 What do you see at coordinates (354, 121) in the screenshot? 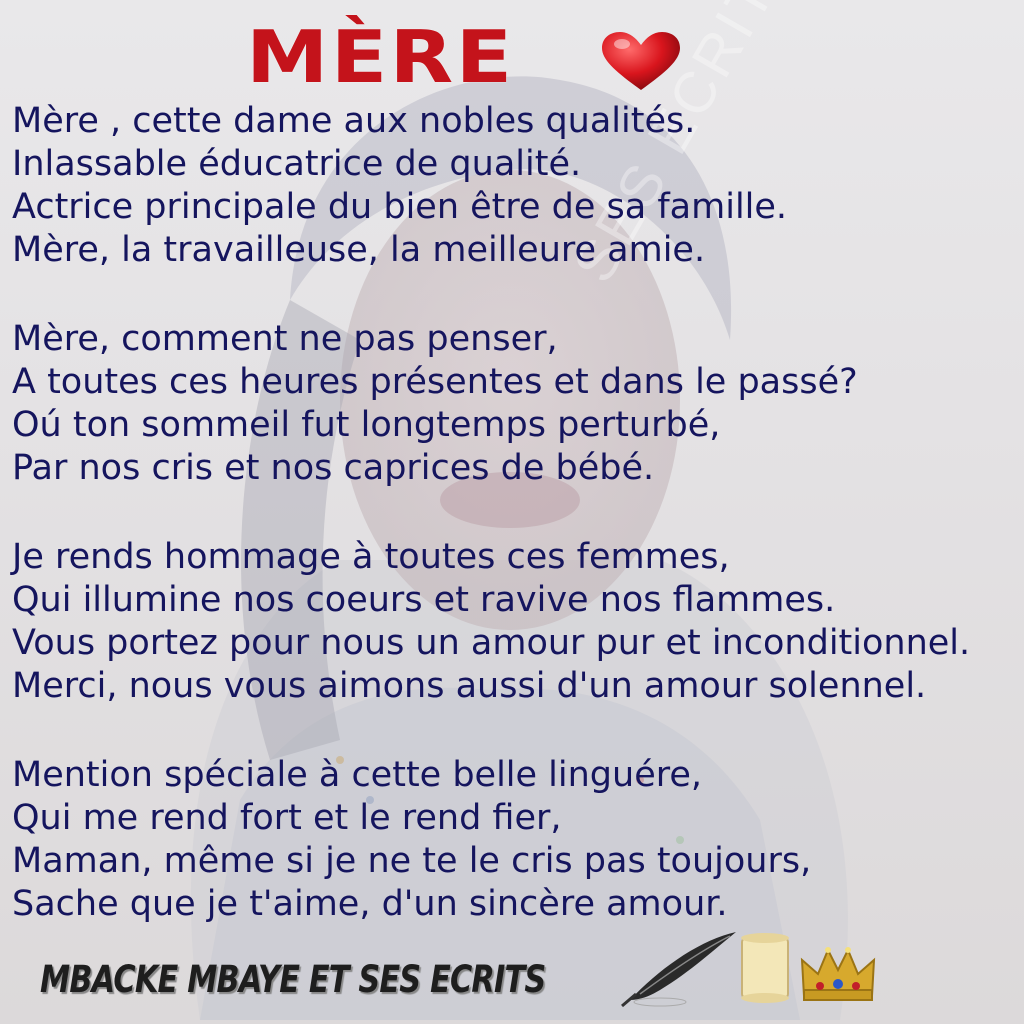
I see `poem-line: Mère , cette dame aux nobles qualités.` at bounding box center [354, 121].